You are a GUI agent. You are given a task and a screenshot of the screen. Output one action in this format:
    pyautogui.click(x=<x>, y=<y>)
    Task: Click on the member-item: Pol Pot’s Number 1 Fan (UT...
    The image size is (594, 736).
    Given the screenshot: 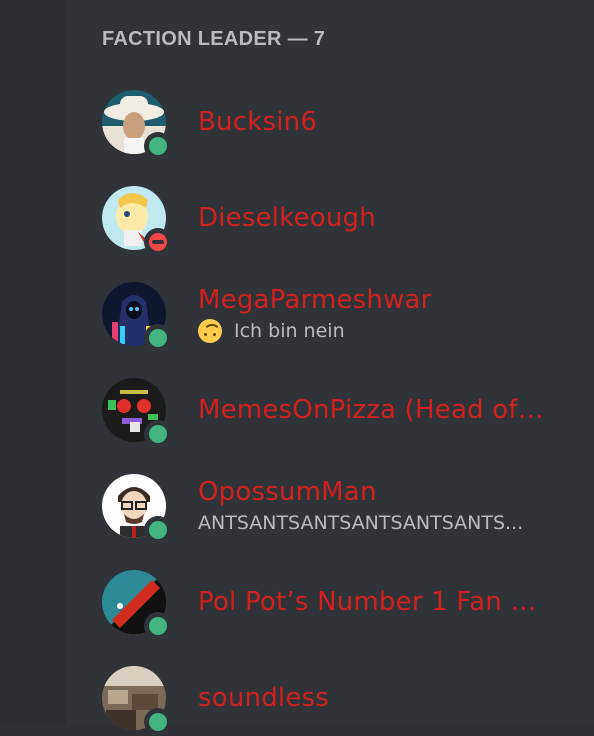 What is the action you would take?
    pyautogui.click(x=337, y=605)
    